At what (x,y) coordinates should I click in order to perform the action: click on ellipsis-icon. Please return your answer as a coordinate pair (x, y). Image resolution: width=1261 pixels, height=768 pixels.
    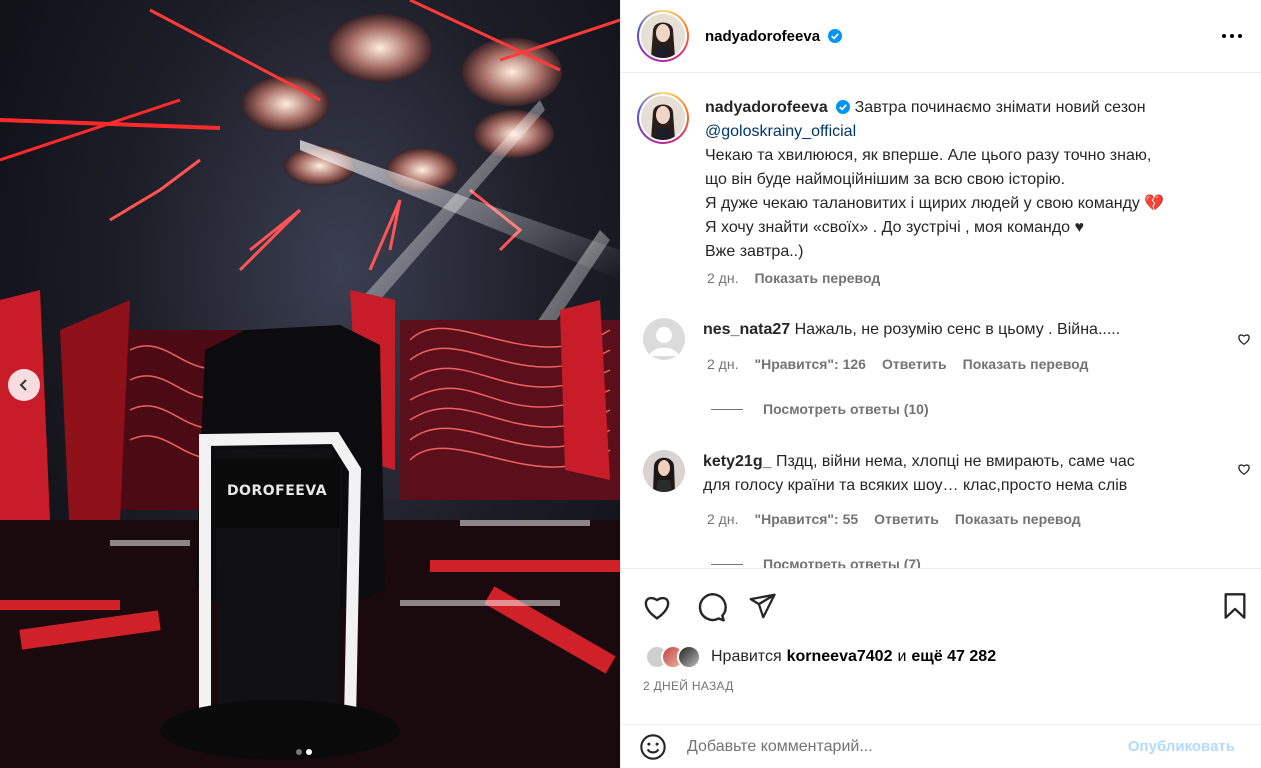
    Looking at the image, I should click on (1232, 36).